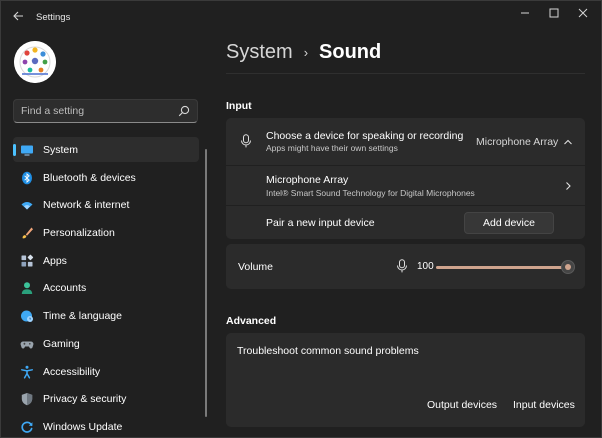  I want to click on maximize-button, so click(554, 13).